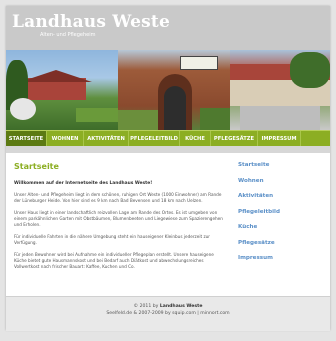 This screenshot has width=336, height=341. What do you see at coordinates (62, 90) in the screenshot?
I see `garden-house-photo` at bounding box center [62, 90].